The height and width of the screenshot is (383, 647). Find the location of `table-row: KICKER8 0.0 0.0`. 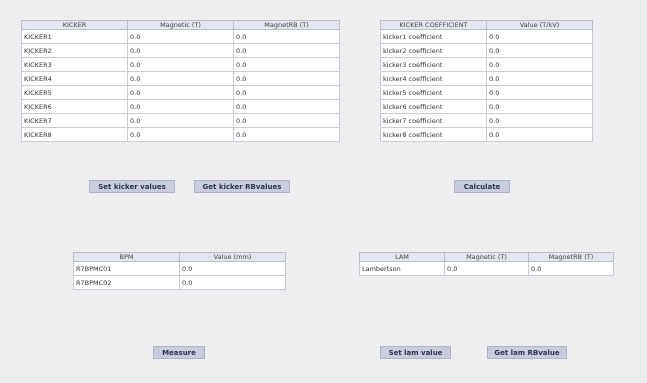

table-row: KICKER8 0.0 0.0 is located at coordinates (180, 134).